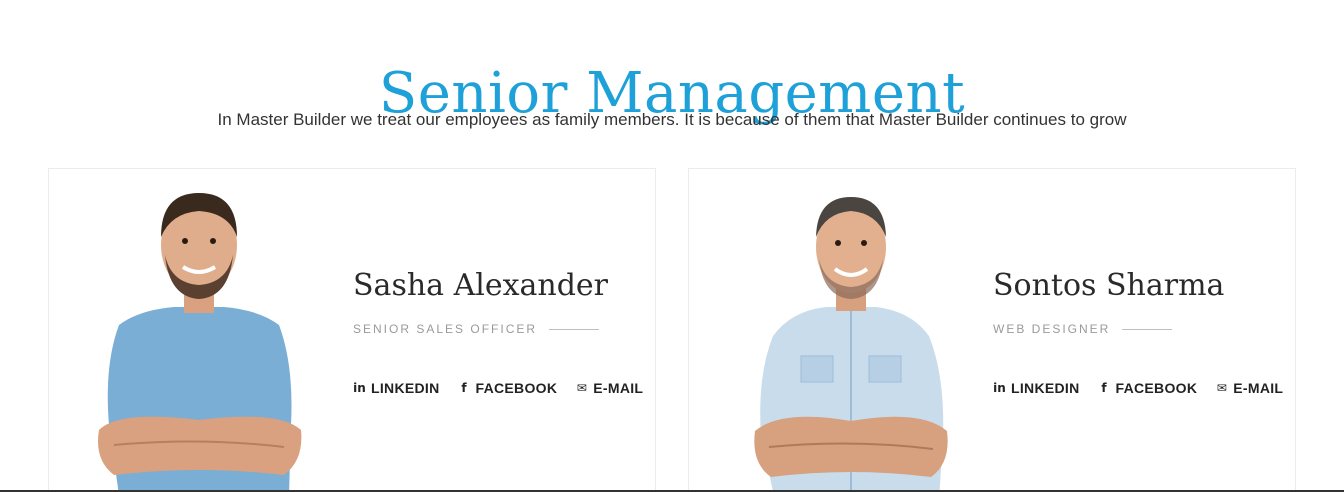 The height and width of the screenshot is (492, 1344). I want to click on member-name: Sontos Sharma, so click(1109, 285).